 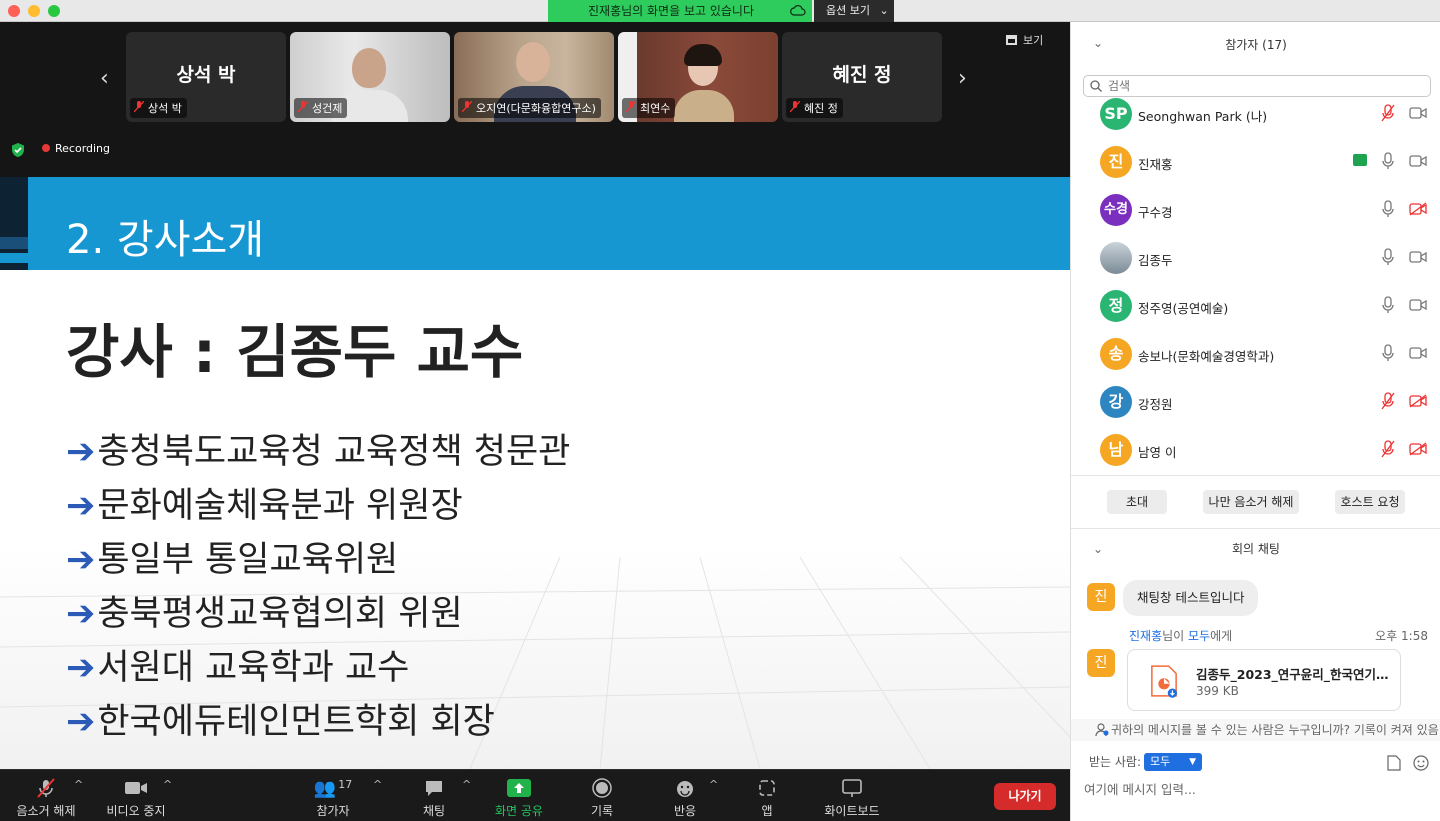 What do you see at coordinates (1255, 306) in the screenshot?
I see `participant-row: 정 정주영(공연예술)` at bounding box center [1255, 306].